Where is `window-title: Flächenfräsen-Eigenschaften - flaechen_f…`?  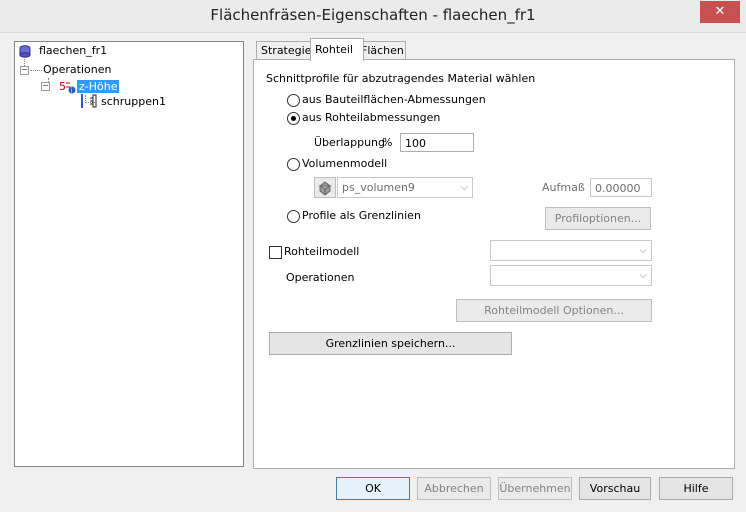
window-title: Flächenfräsen-Eigenschaften - flaechen_f… is located at coordinates (373, 15).